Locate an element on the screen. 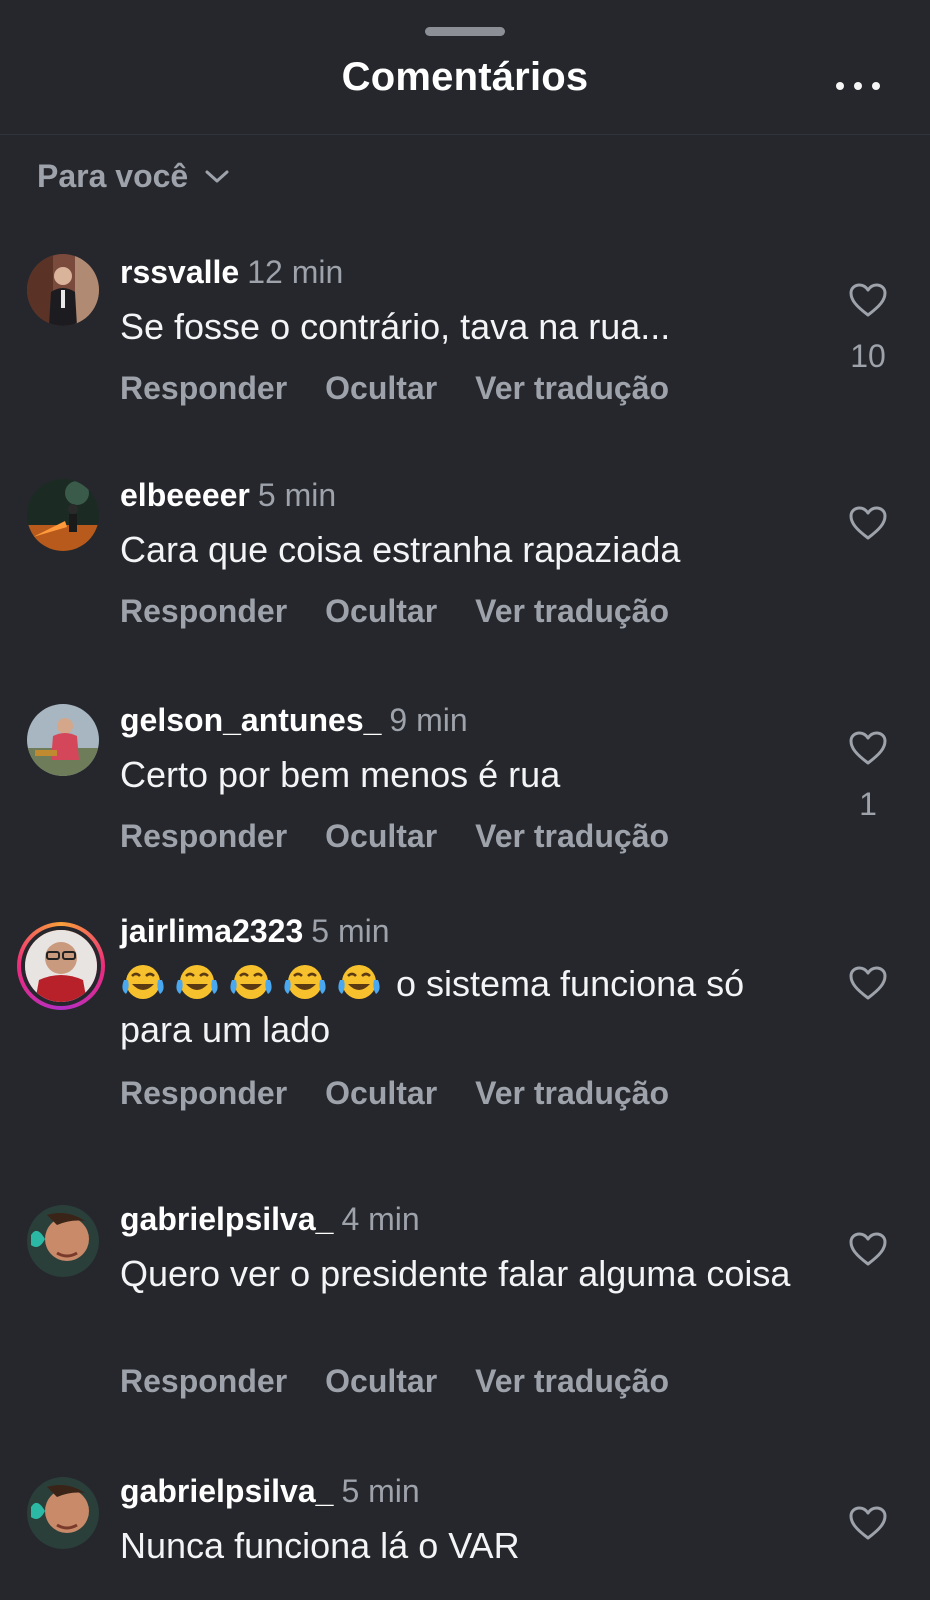 This screenshot has width=930, height=1600. avatar-photo-jairlima is located at coordinates (61, 966).